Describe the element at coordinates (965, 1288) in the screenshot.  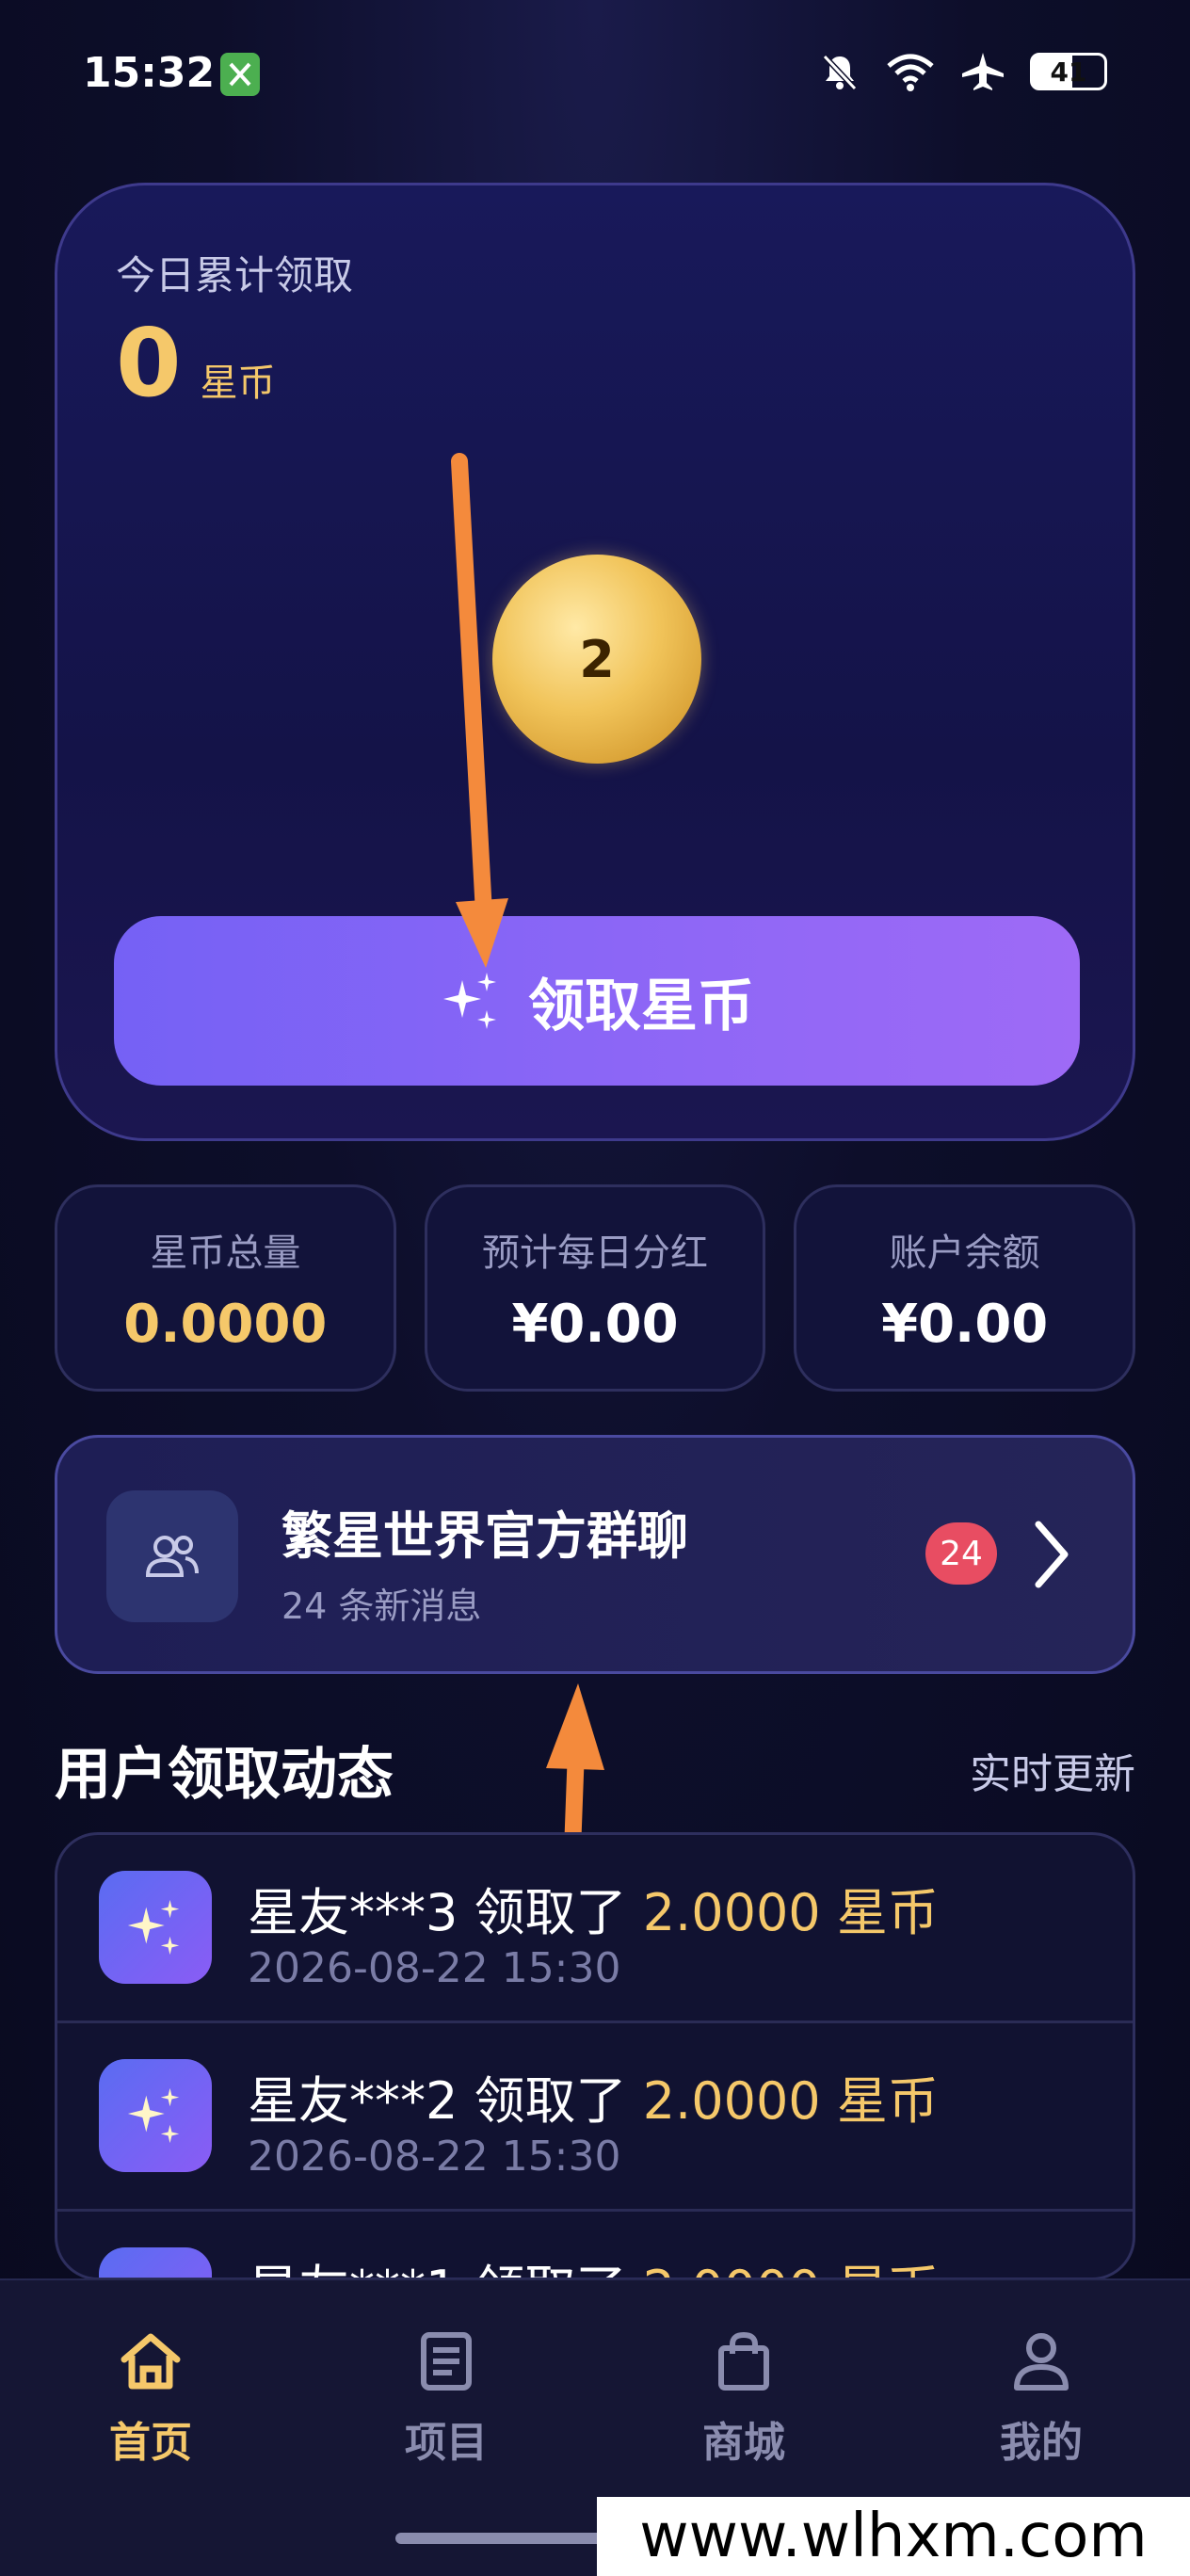
I see `stat-account-balance: 账户余额 ¥0.00` at that location.